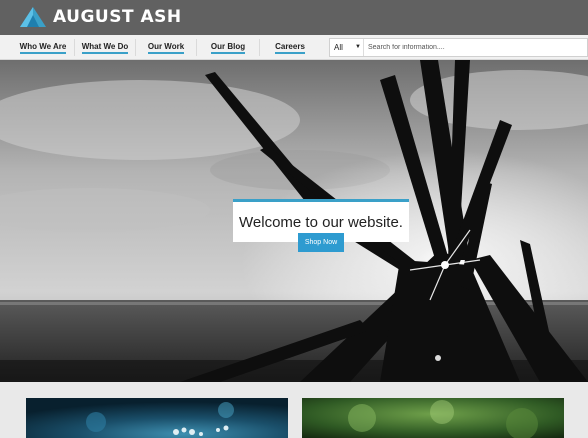  I want to click on nav-item-careers: Careers, so click(290, 47).